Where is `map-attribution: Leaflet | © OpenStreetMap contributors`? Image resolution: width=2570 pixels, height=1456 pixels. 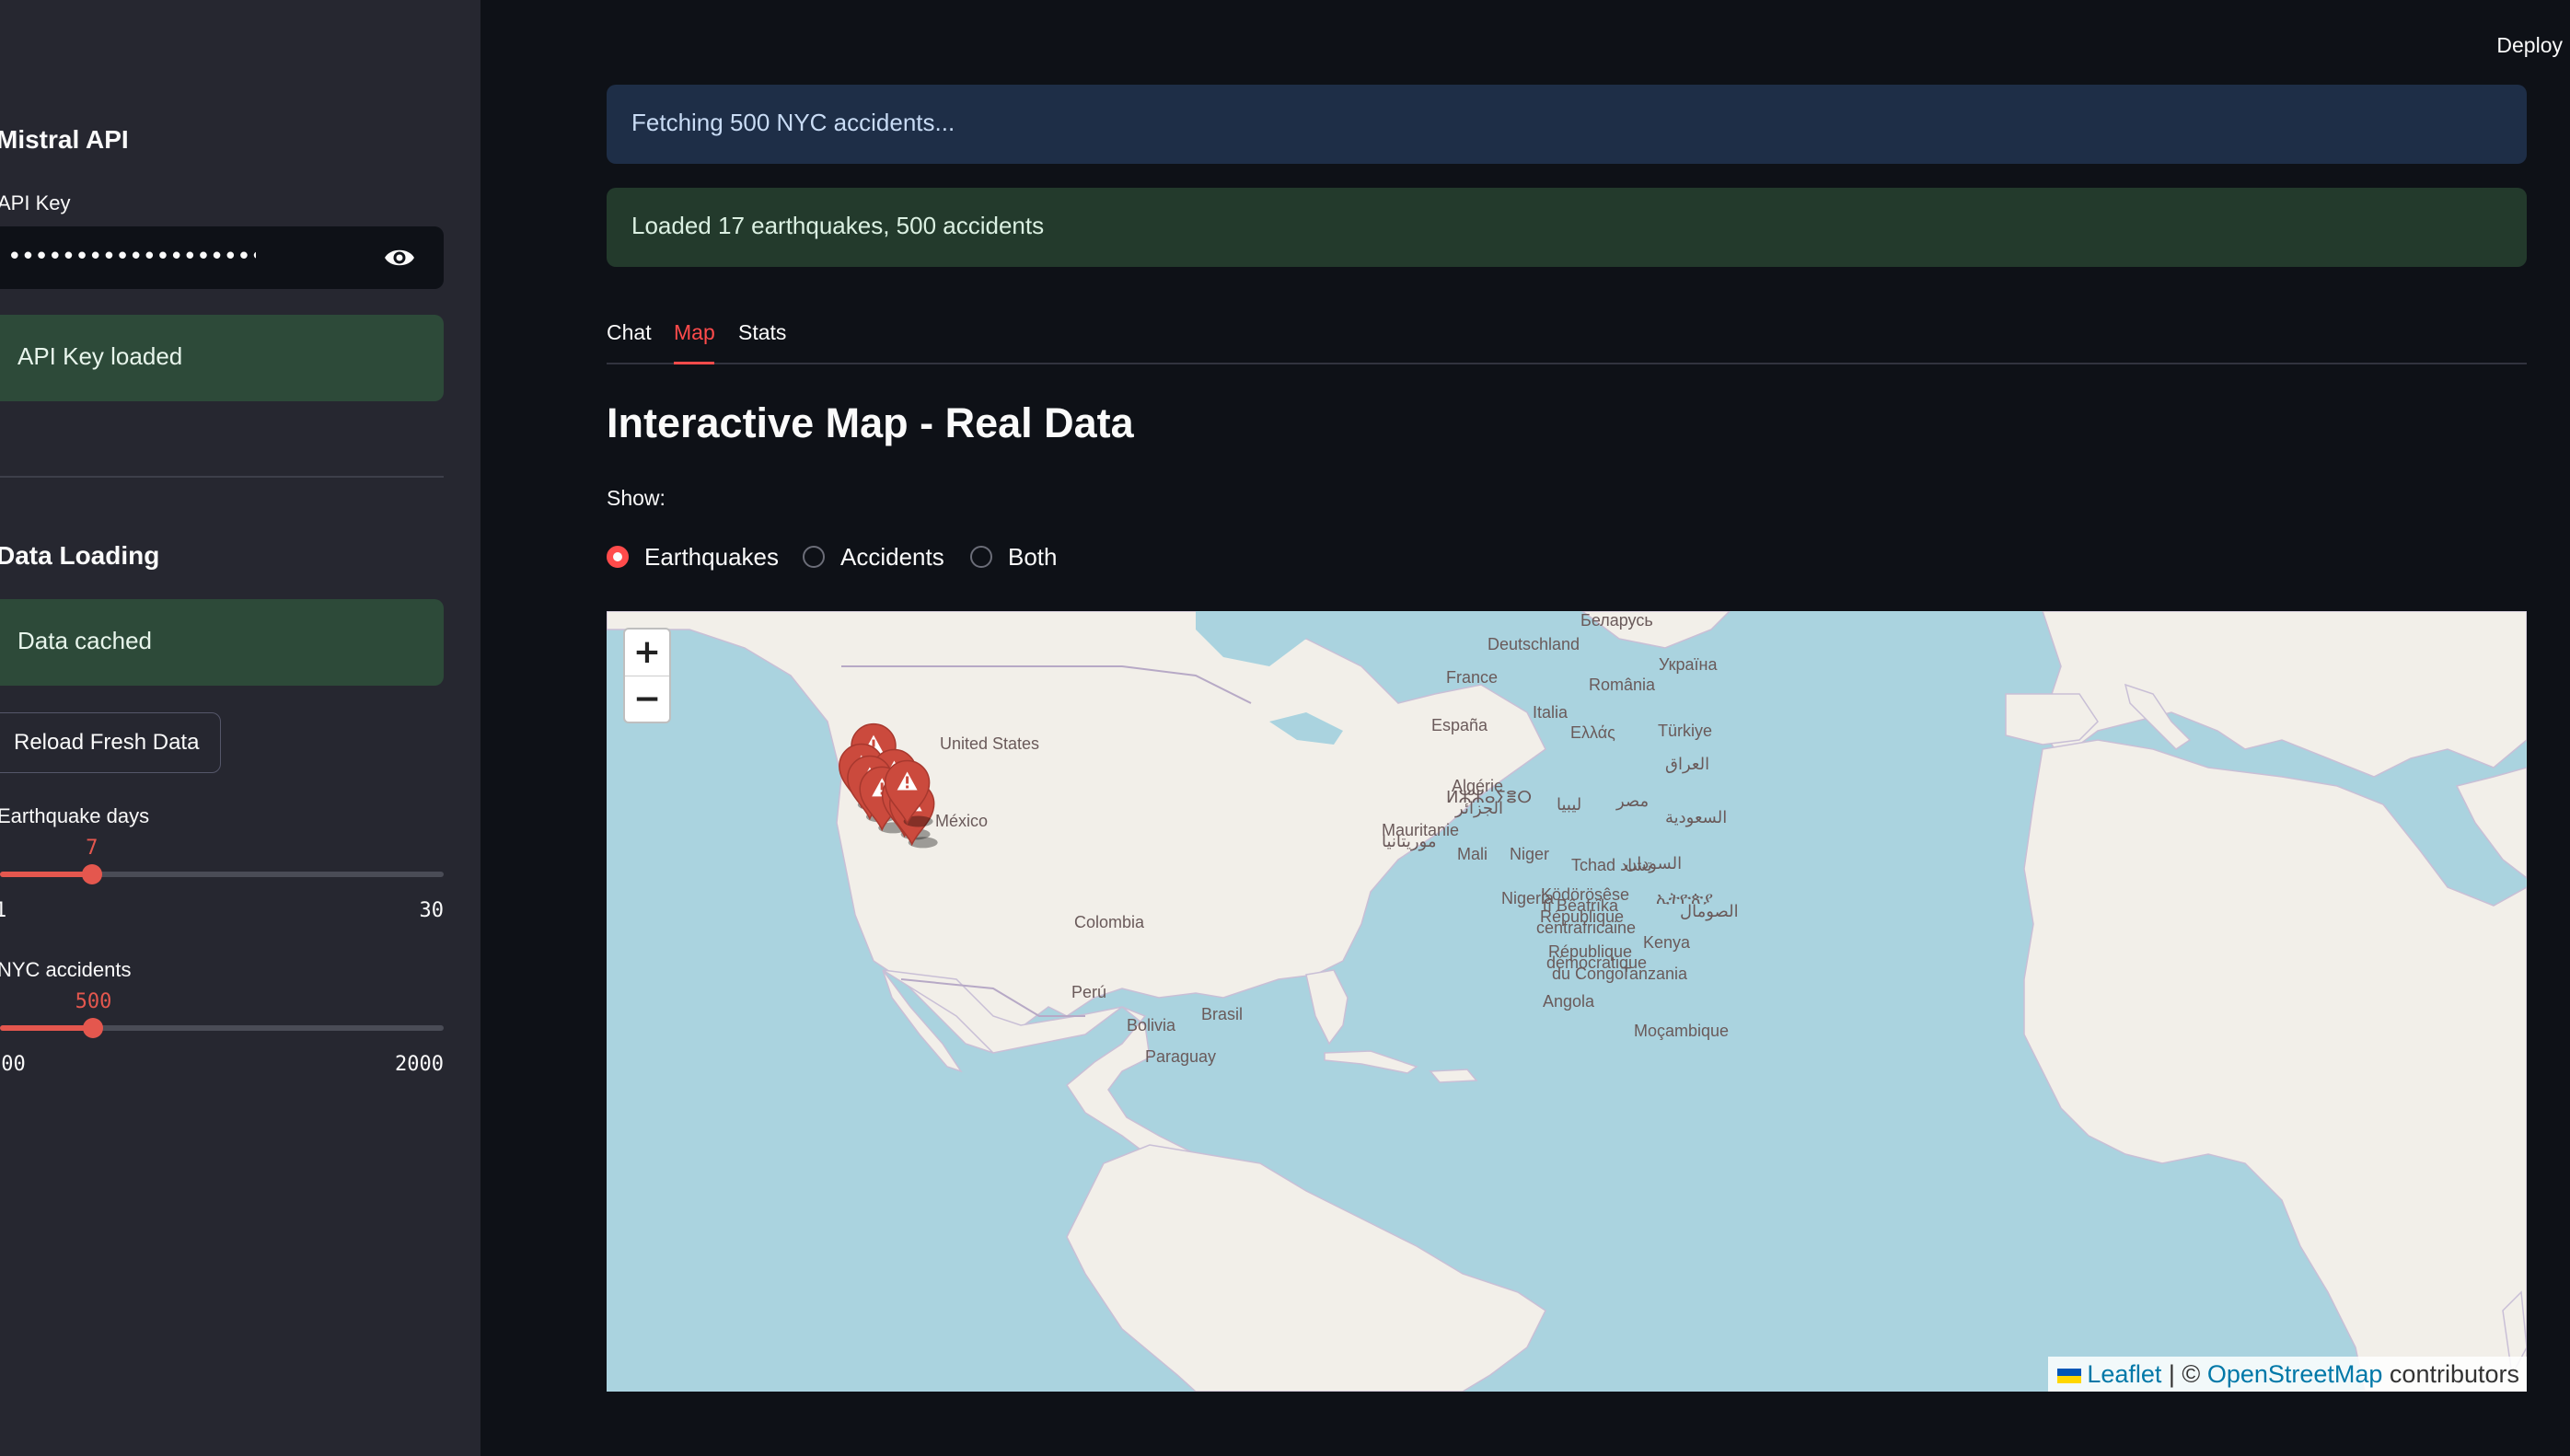
map-attribution: Leaflet | © OpenStreetMap contributors is located at coordinates (2287, 1374).